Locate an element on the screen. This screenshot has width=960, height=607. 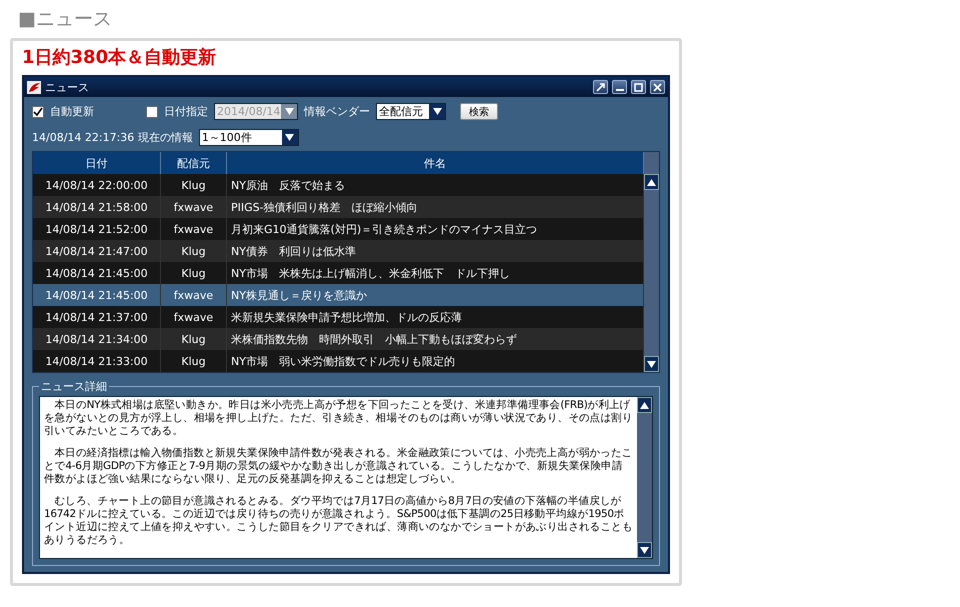
vendor-label: 情報ベンダー is located at coordinates (337, 111).